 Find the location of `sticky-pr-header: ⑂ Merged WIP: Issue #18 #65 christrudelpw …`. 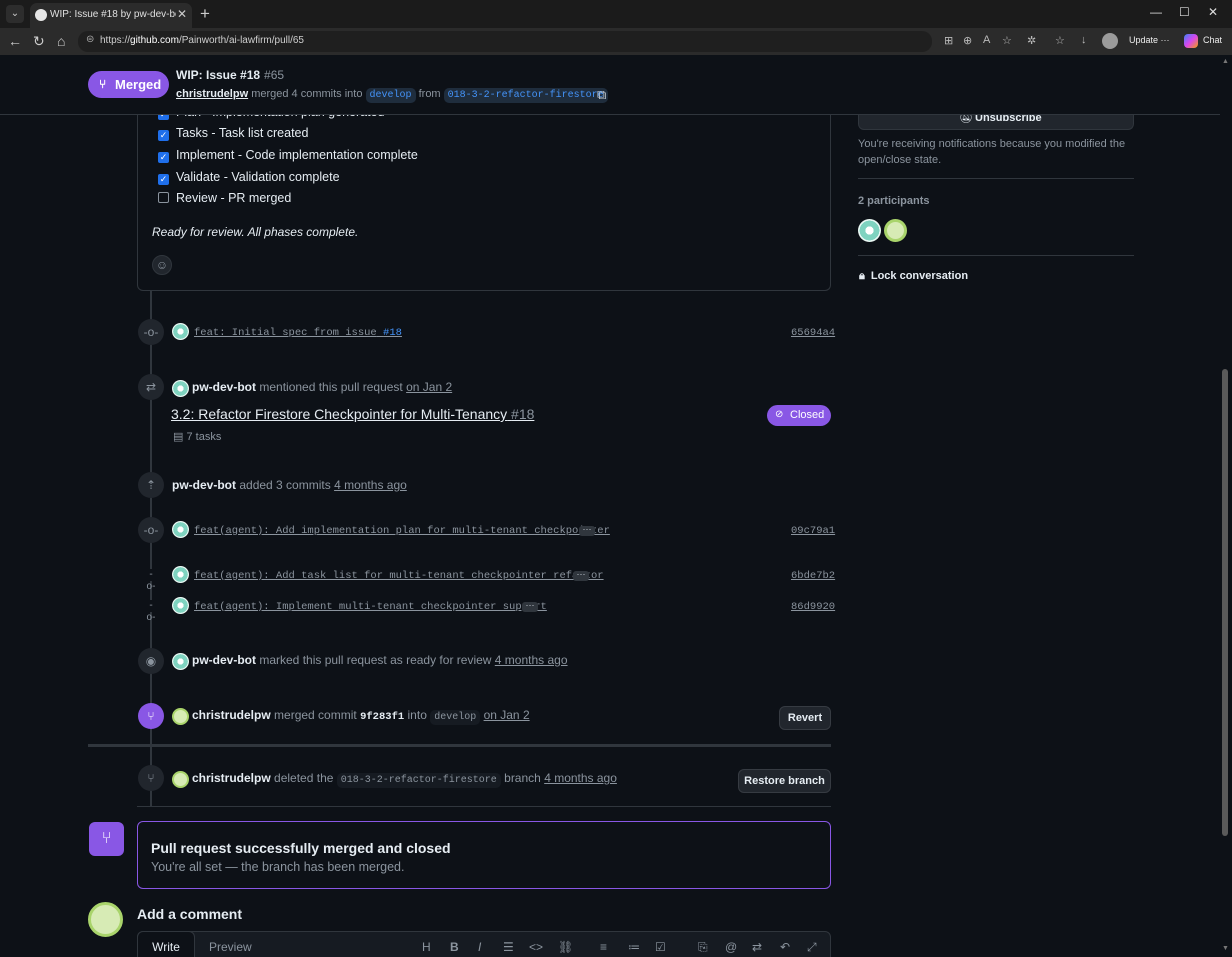

sticky-pr-header: ⑂ Merged WIP: Issue #18 #65 christrudelpw … is located at coordinates (610, 85).